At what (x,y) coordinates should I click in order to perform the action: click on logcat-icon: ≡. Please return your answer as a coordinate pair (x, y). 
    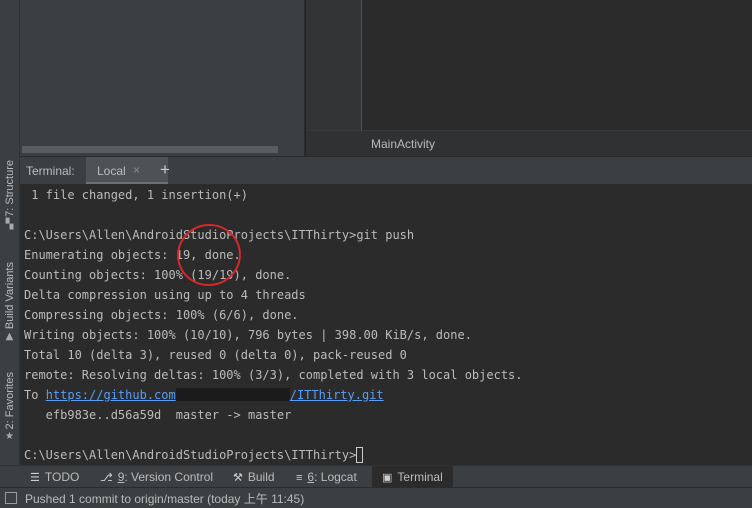
    Looking at the image, I should click on (299, 478).